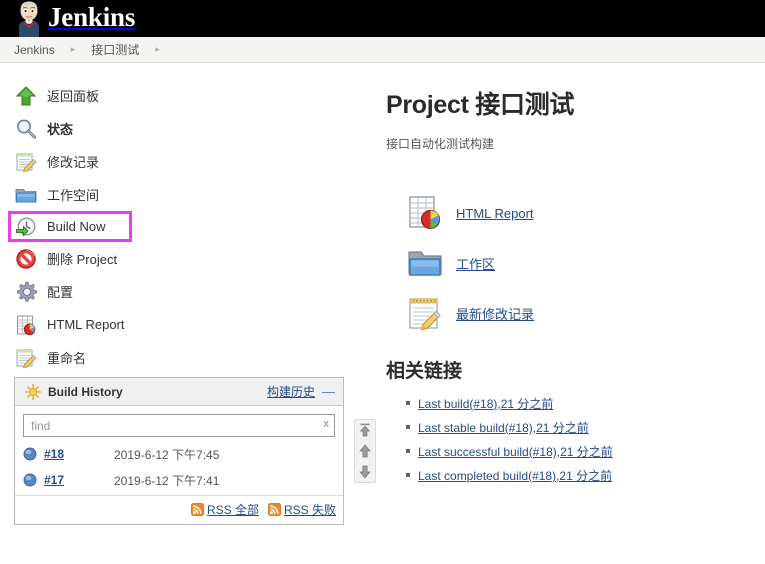 This screenshot has width=765, height=564. I want to click on sidebar-item-label: 配置, so click(60, 292).